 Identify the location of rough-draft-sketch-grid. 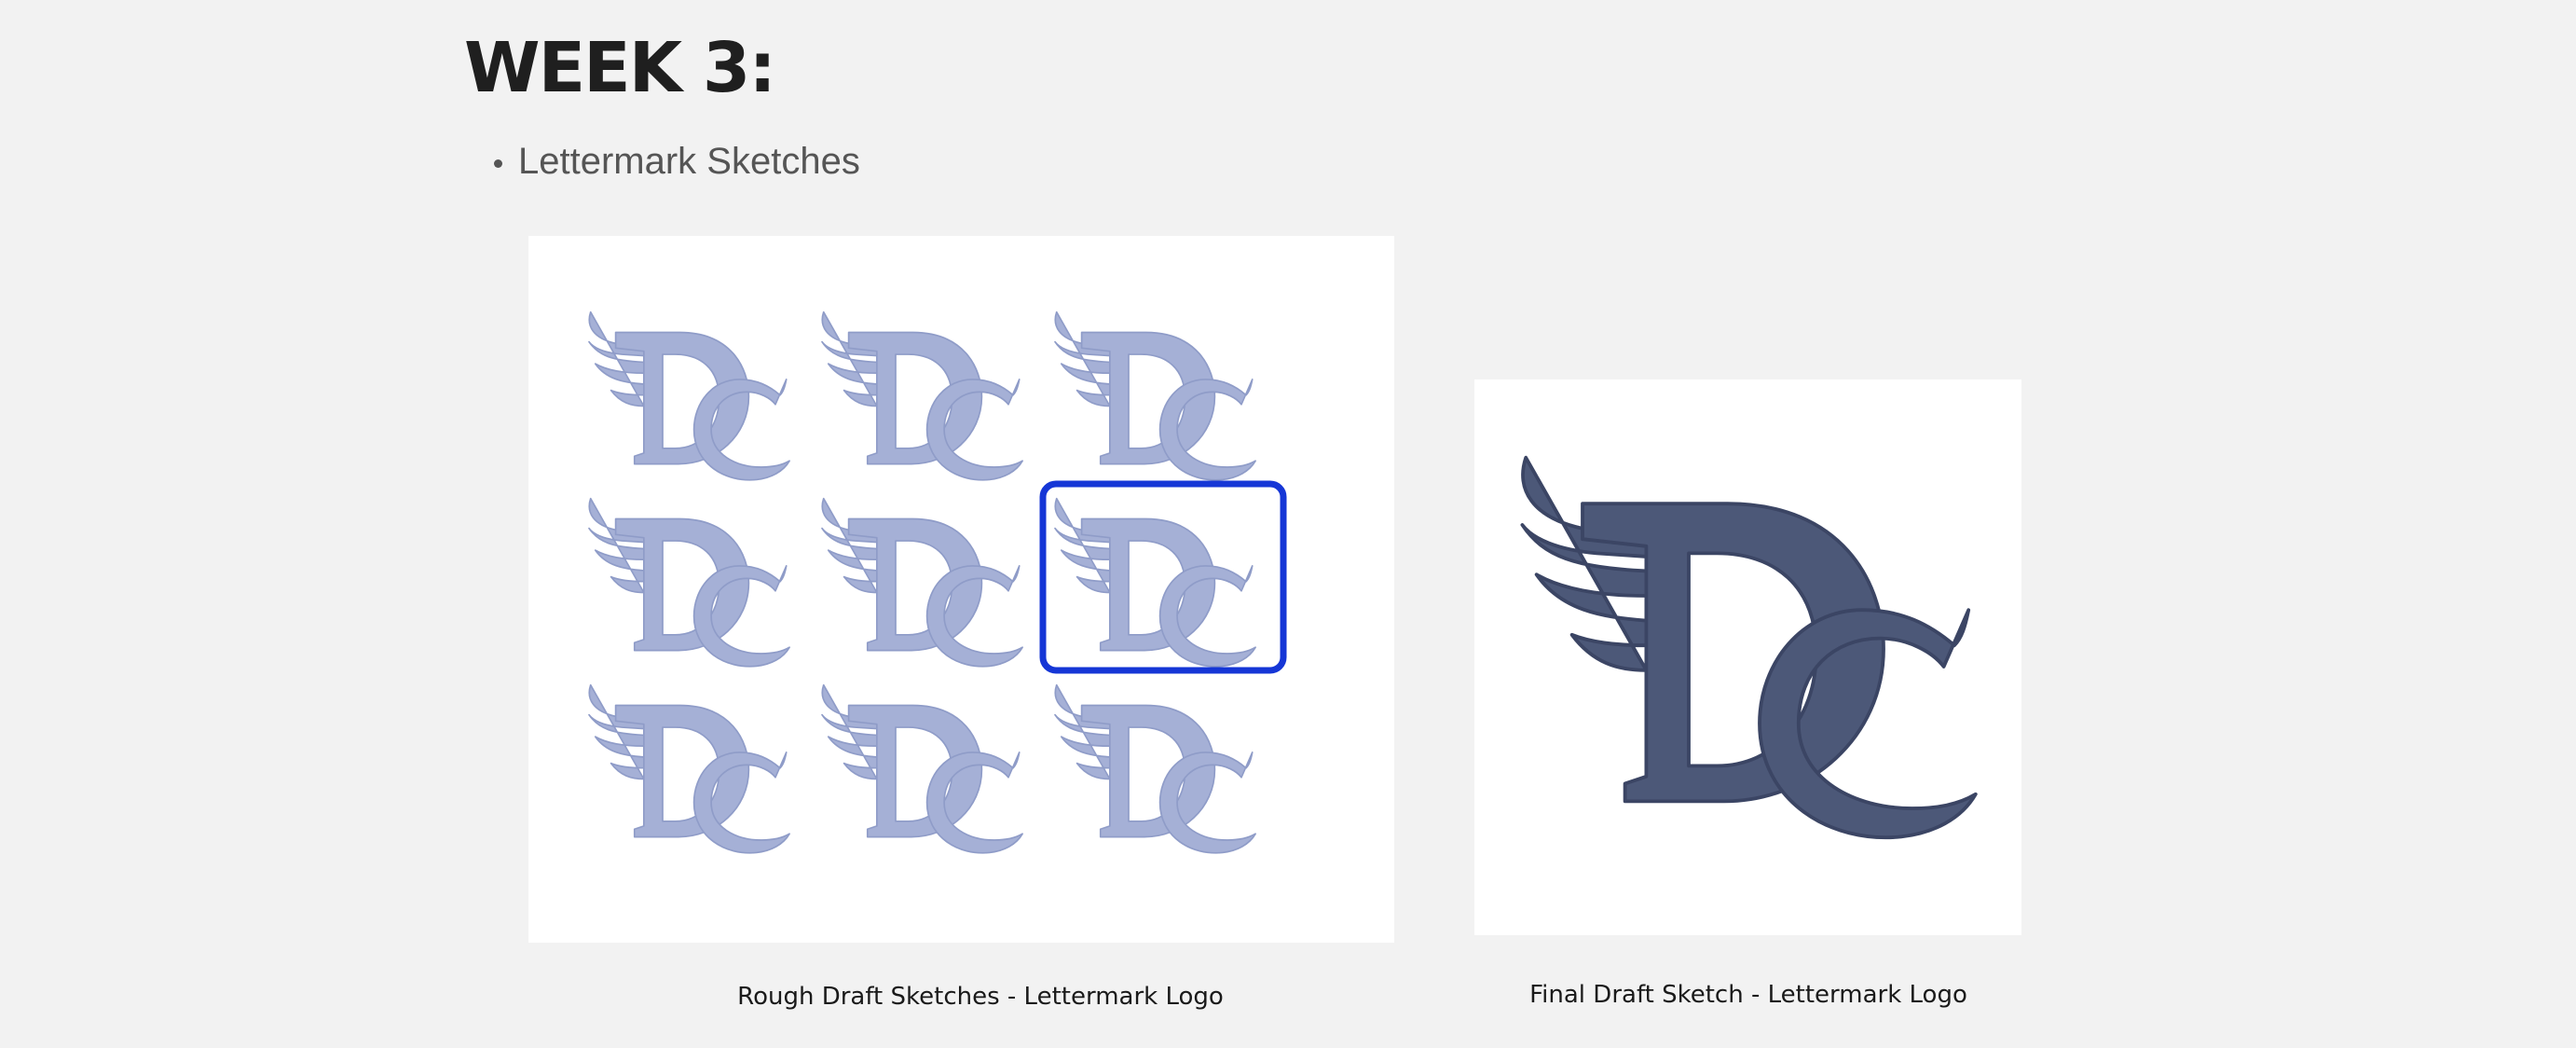
(937, 582).